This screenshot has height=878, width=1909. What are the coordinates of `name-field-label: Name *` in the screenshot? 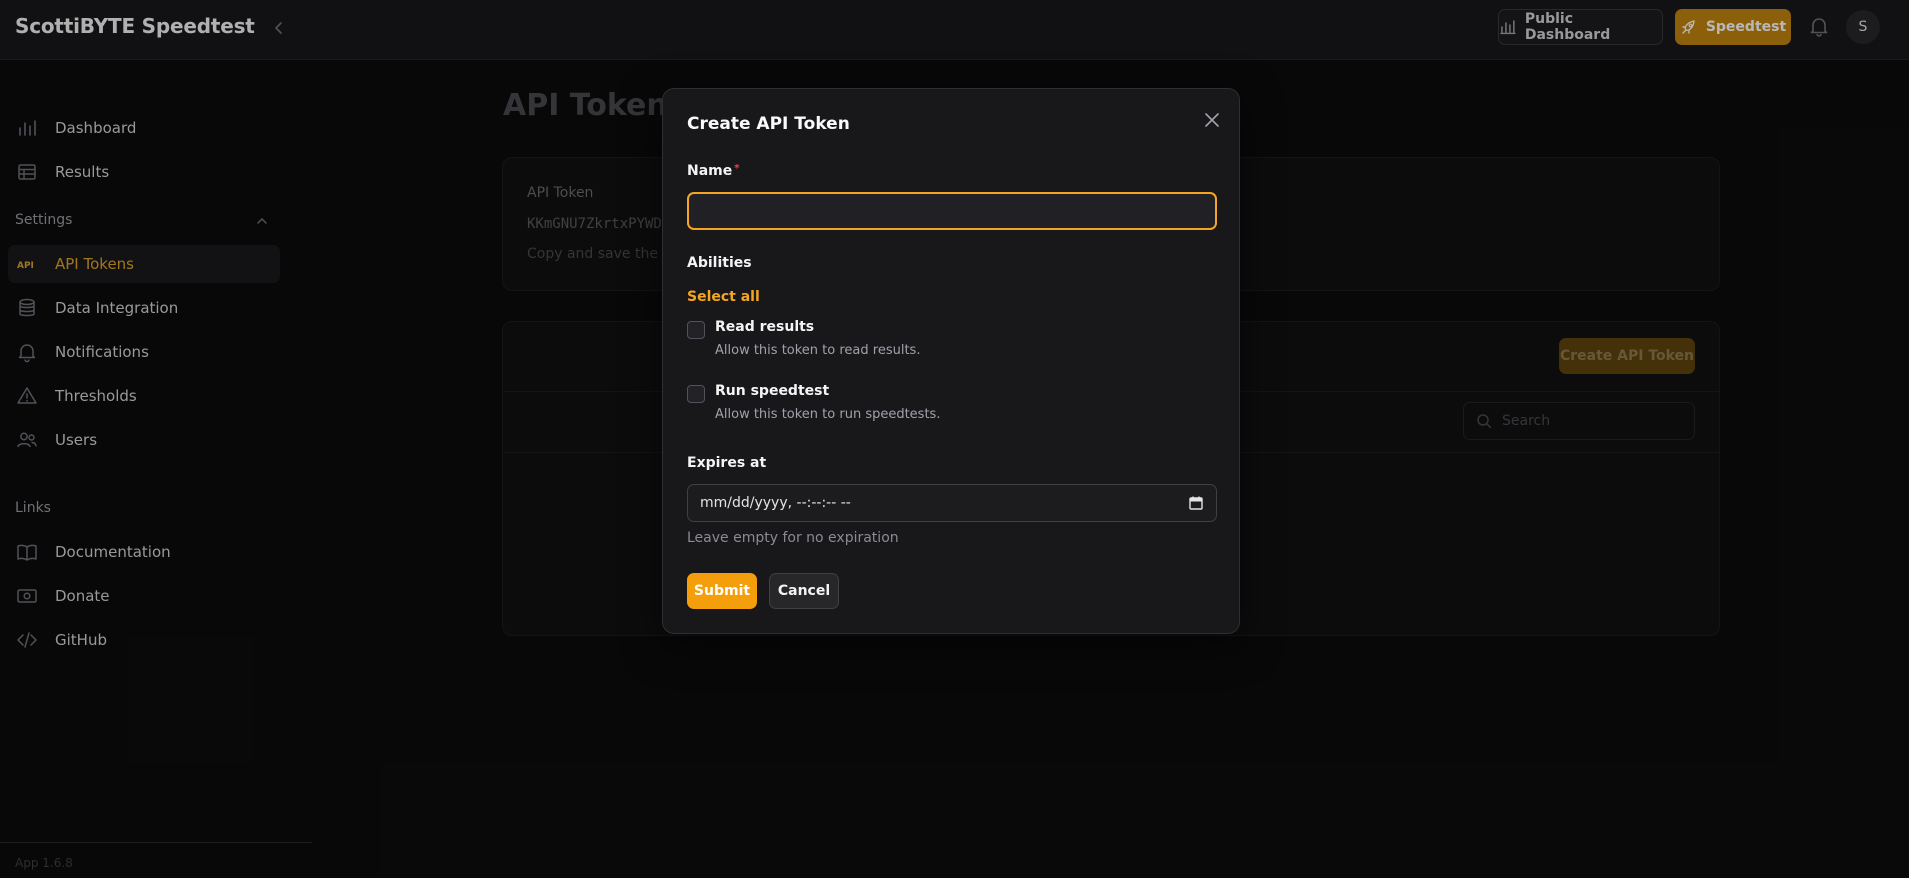 It's located at (713, 171).